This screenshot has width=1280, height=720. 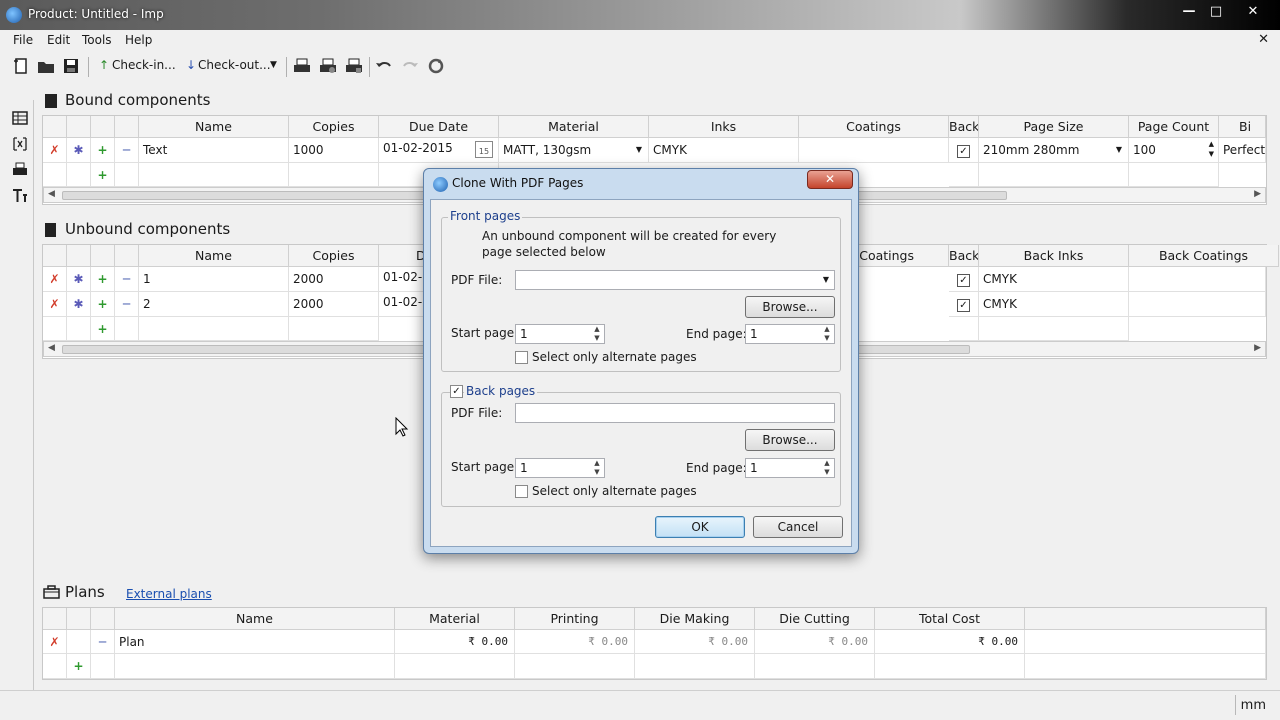 What do you see at coordinates (214, 127) in the screenshot?
I see `column-header: Name` at bounding box center [214, 127].